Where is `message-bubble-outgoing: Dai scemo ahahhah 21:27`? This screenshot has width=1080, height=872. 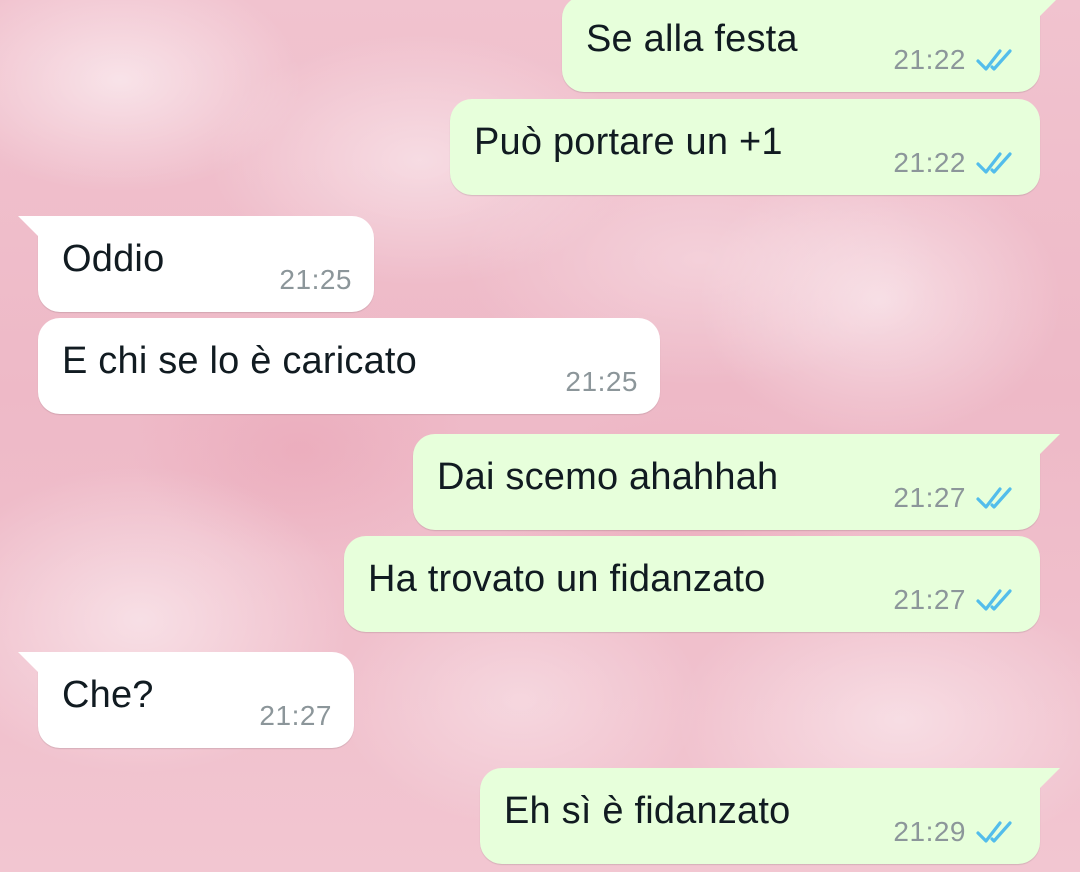
message-bubble-outgoing: Dai scemo ahahhah 21:27 is located at coordinates (736, 482).